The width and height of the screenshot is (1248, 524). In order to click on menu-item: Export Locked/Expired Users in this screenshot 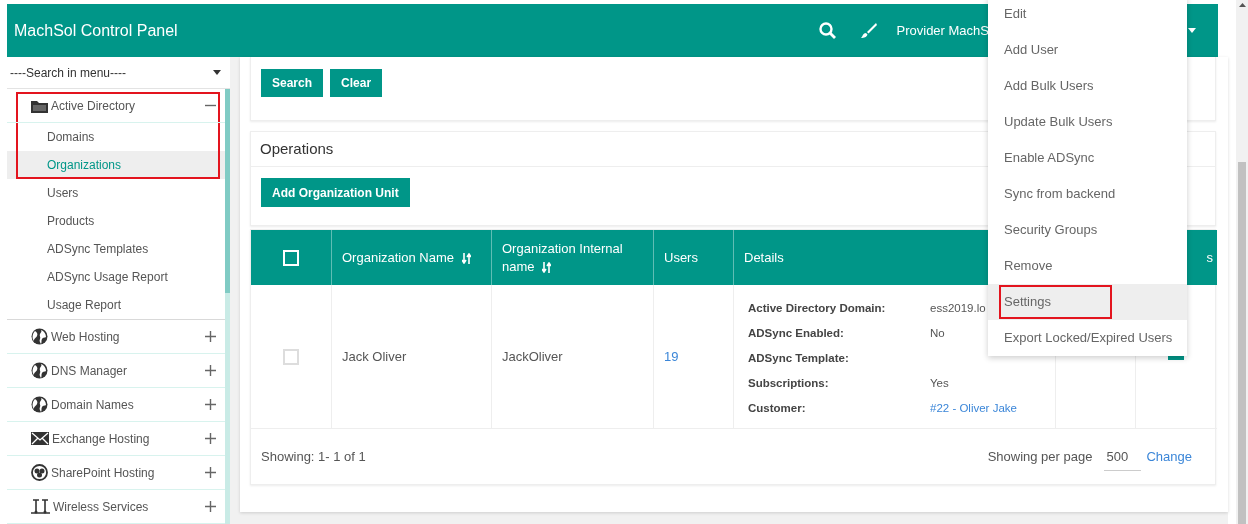, I will do `click(1087, 338)`.